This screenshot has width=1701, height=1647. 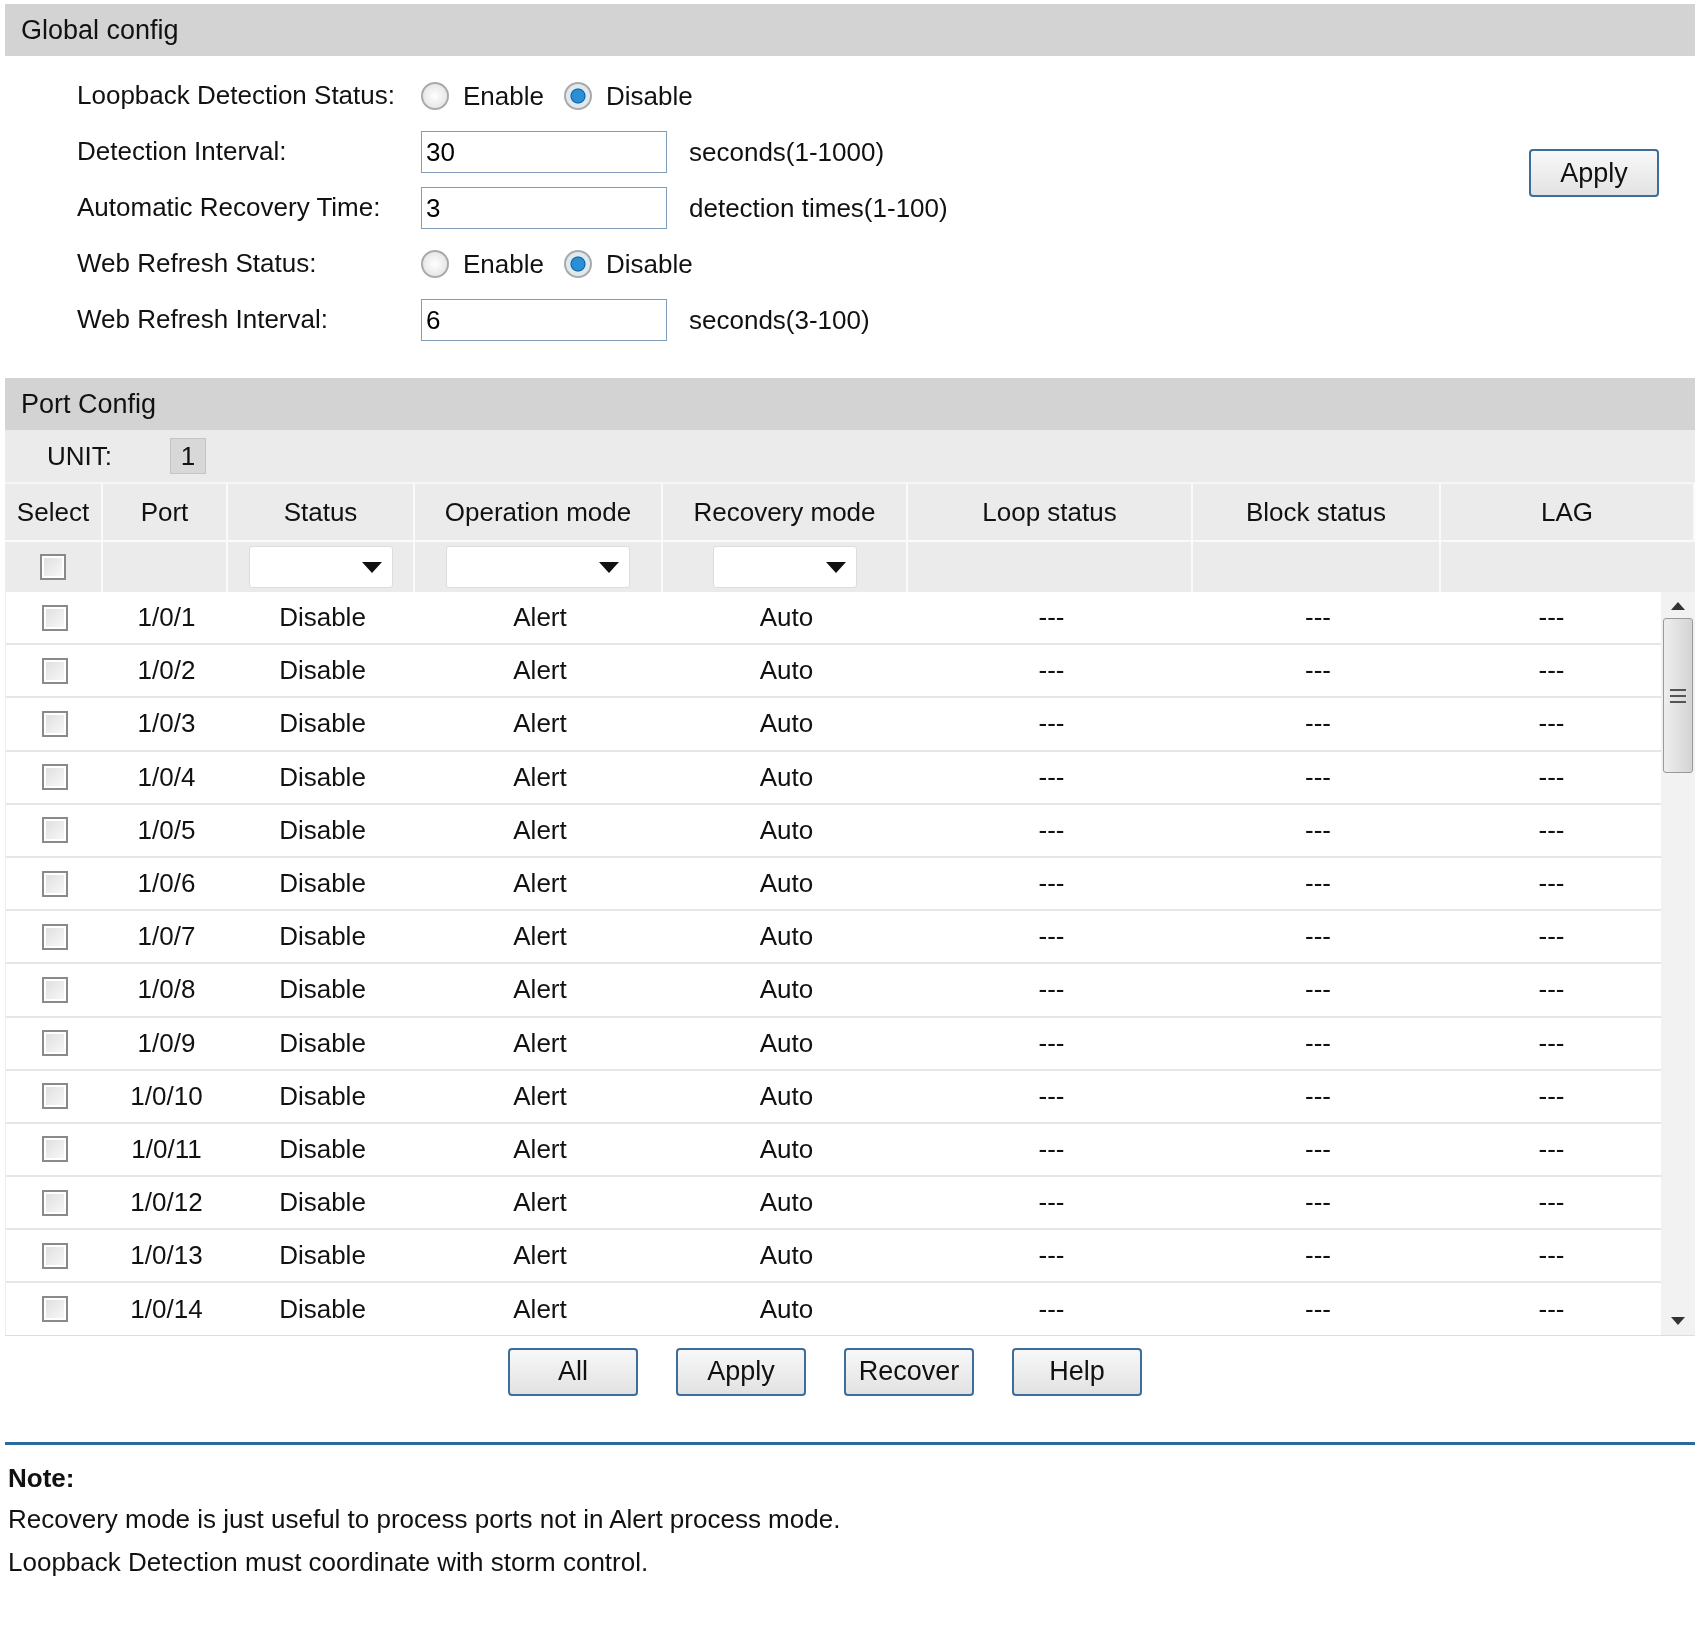 I want to click on field-label: Detection Interval:, so click(x=182, y=152).